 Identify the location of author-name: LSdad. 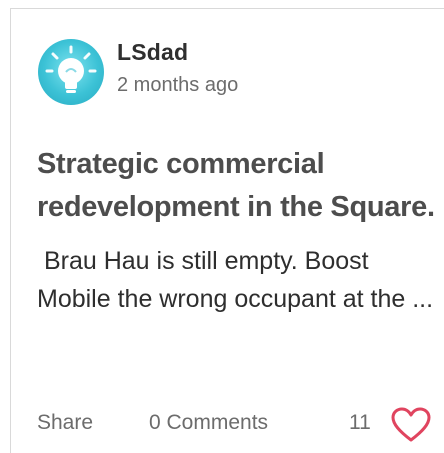
(152, 52).